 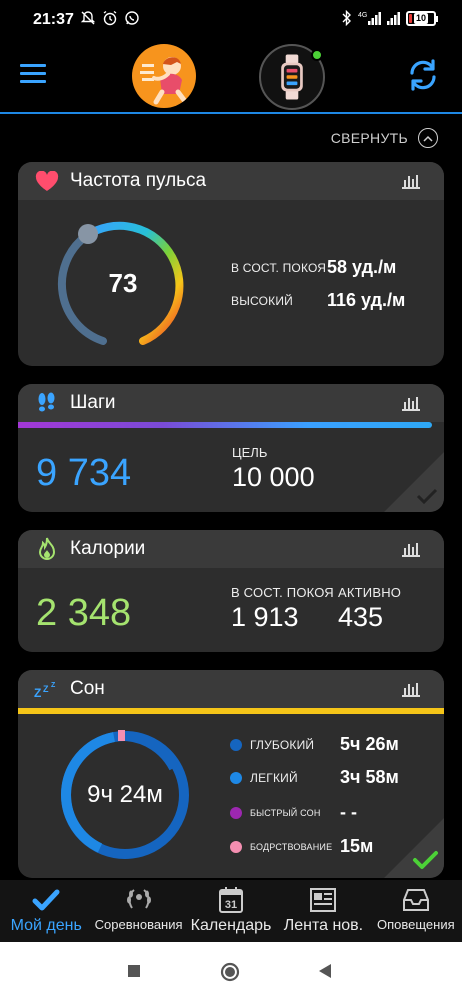 What do you see at coordinates (369, 777) in the screenshot?
I see `light-sleep-value: 3ч 58м` at bounding box center [369, 777].